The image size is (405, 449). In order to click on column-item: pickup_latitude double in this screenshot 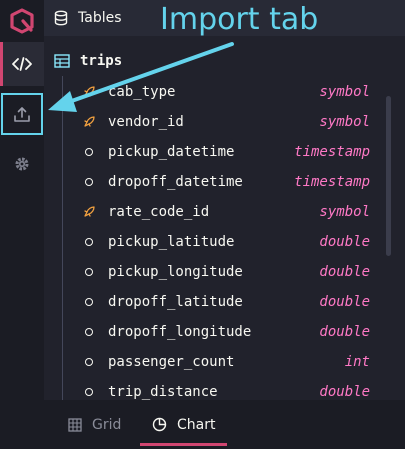, I will do `click(225, 242)`.